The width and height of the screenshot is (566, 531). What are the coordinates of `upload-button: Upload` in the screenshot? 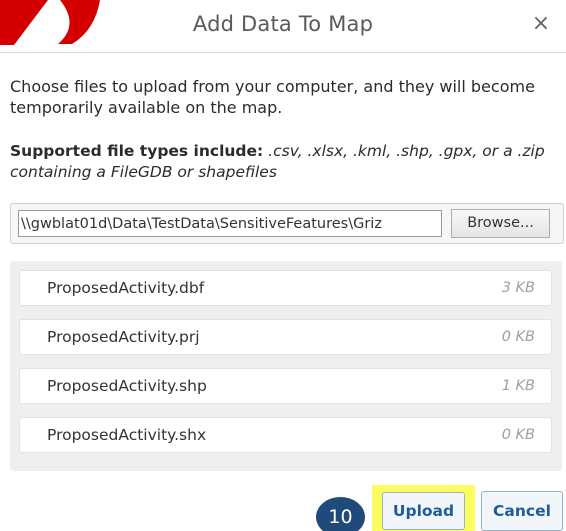 It's located at (423, 511).